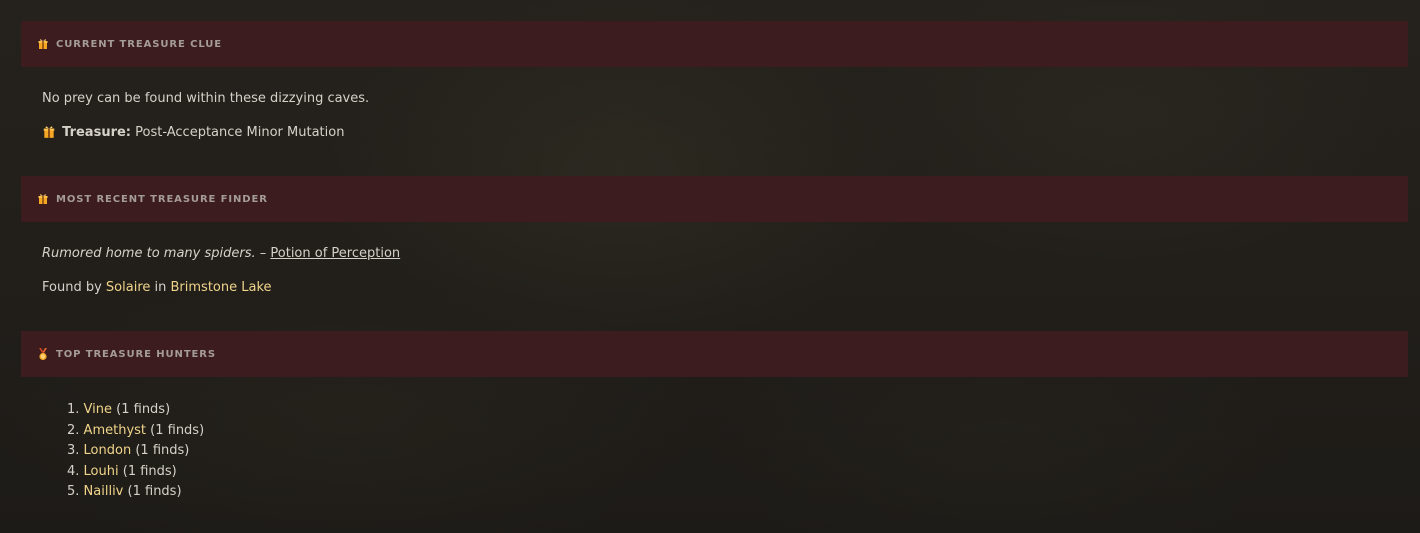  What do you see at coordinates (149, 253) in the screenshot?
I see `rumor-text: Rumored home to many spiders.` at bounding box center [149, 253].